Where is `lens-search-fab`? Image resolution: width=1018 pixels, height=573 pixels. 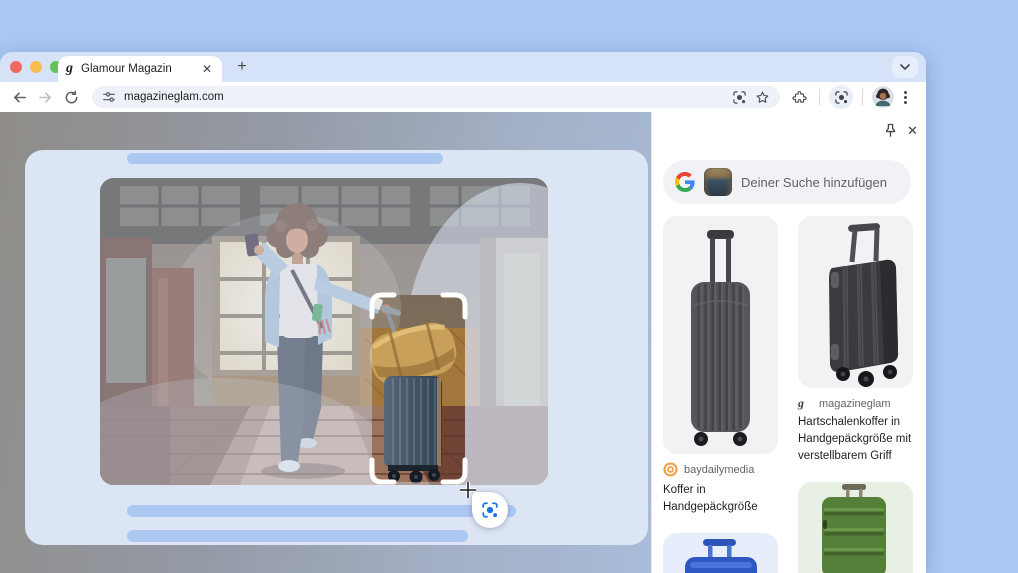
lens-search-fab is located at coordinates (490, 510).